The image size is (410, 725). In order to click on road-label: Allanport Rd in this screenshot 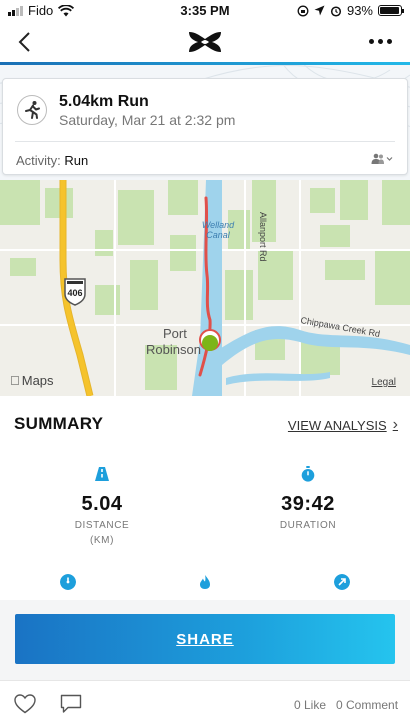, I will do `click(263, 237)`.